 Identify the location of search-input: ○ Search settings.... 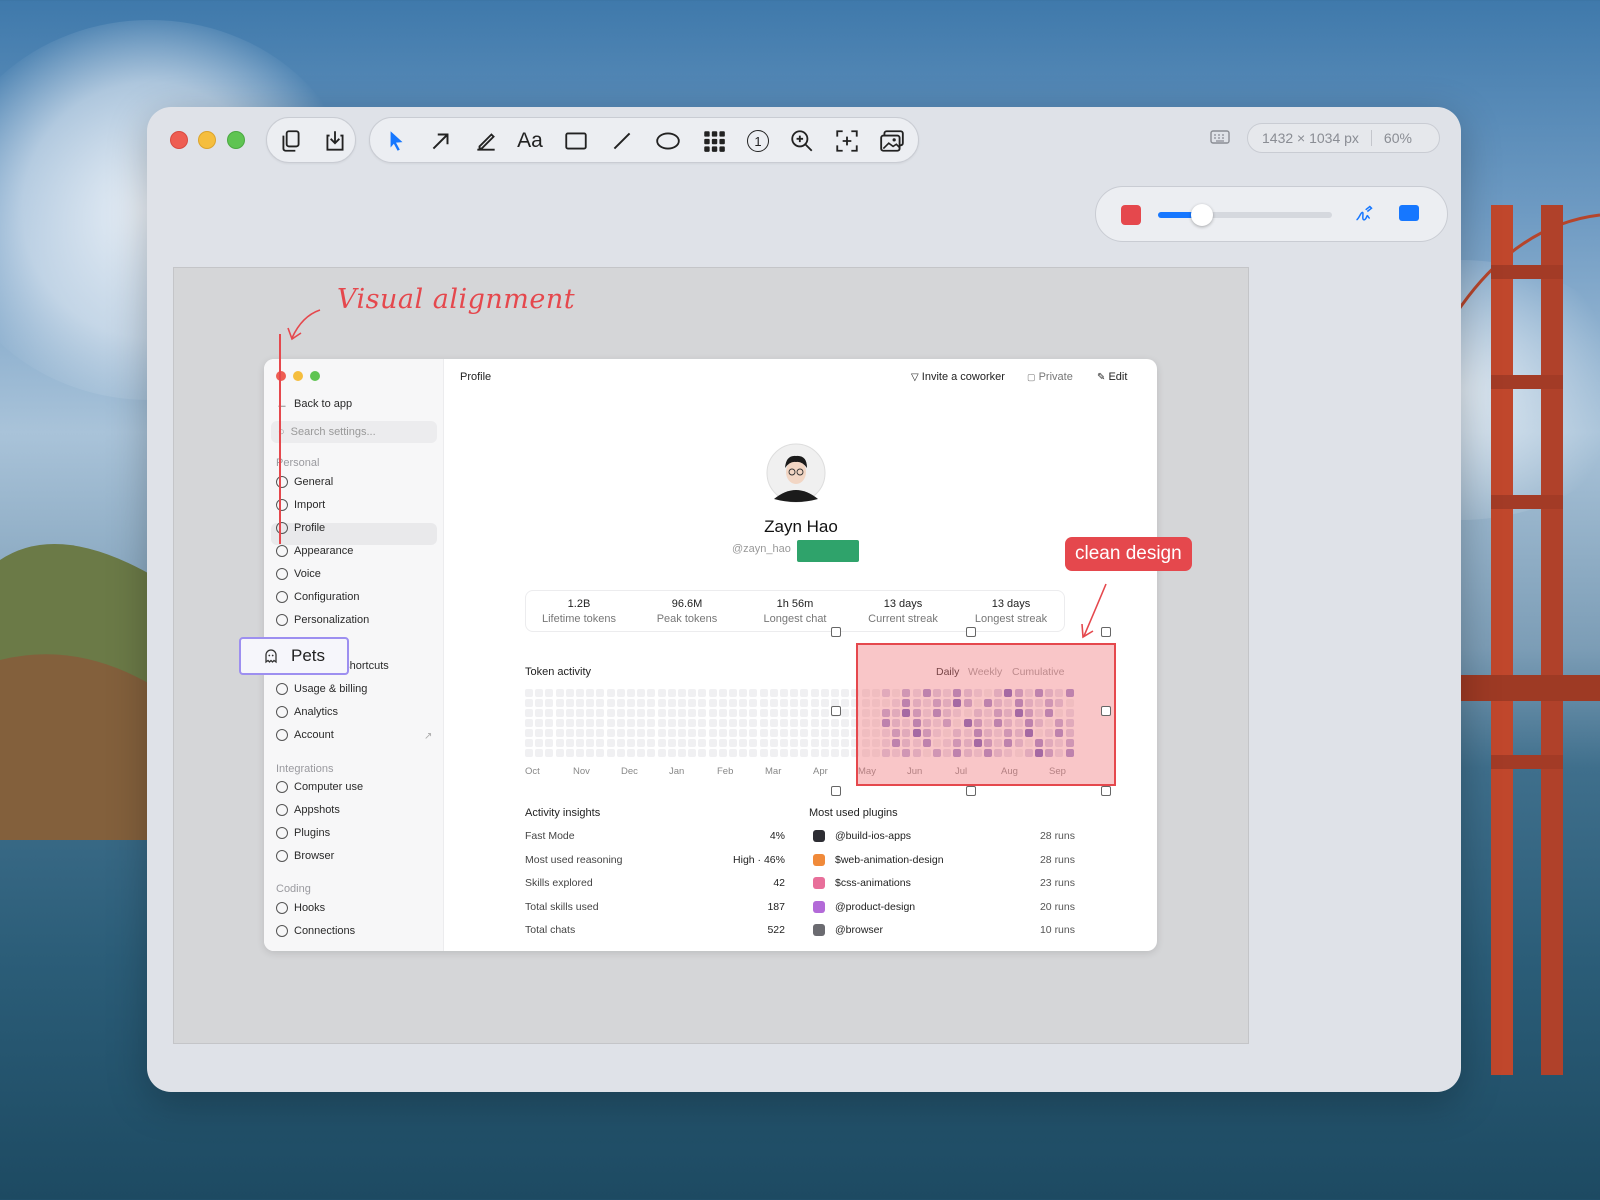
(354, 432).